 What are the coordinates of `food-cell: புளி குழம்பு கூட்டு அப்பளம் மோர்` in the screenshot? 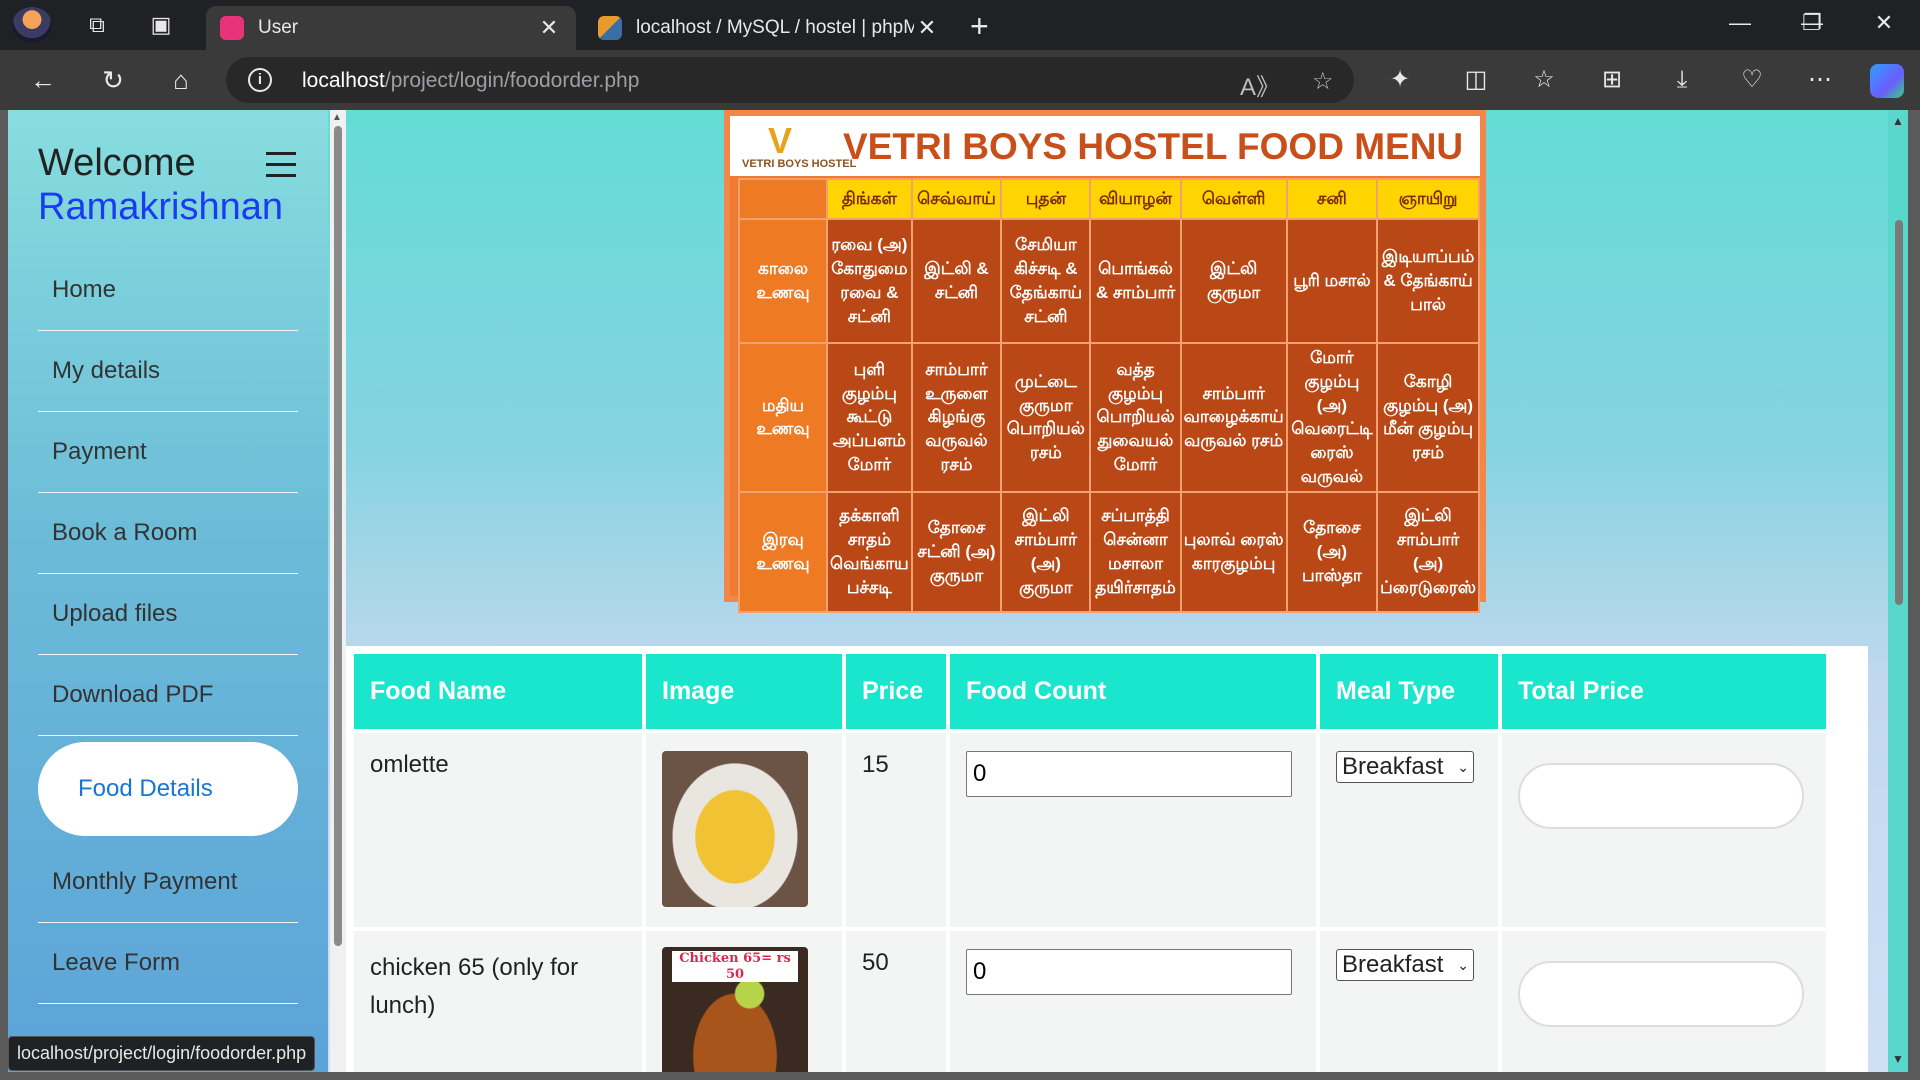 It's located at (869, 417).